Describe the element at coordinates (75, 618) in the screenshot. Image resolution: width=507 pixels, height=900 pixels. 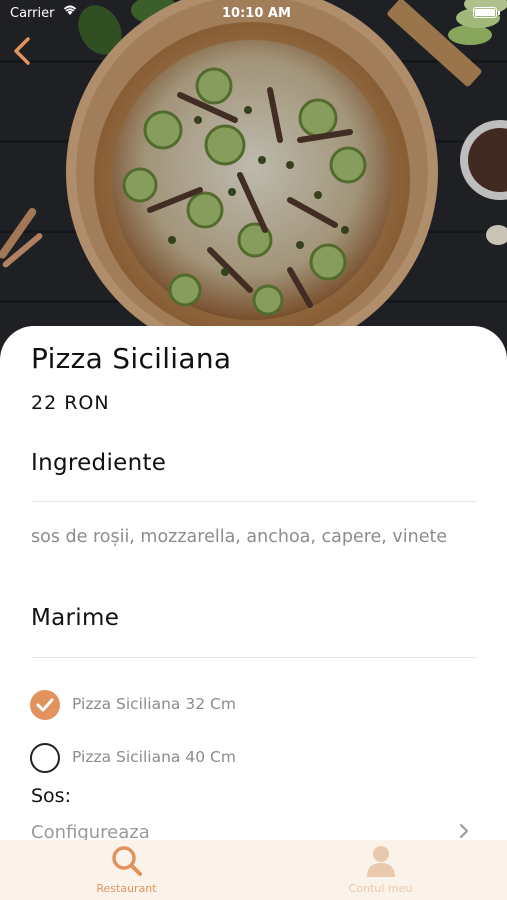
I see `size-heading: Marime` at that location.